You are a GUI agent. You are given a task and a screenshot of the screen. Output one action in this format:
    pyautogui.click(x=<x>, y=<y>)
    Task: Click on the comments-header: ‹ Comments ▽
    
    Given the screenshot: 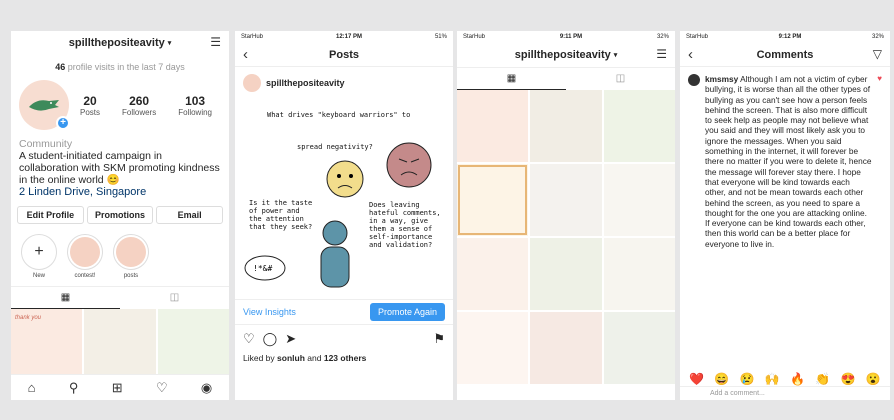 What is the action you would take?
    pyautogui.click(x=785, y=55)
    